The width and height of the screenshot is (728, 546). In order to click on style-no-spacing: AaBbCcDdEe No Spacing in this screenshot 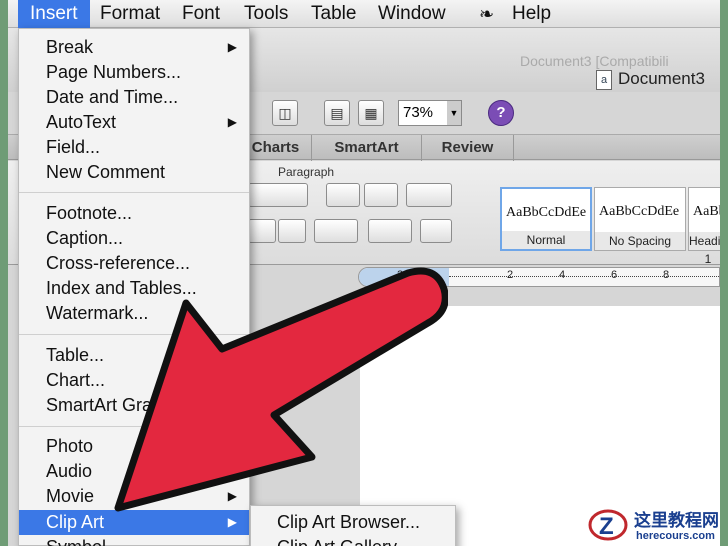, I will do `click(640, 219)`.